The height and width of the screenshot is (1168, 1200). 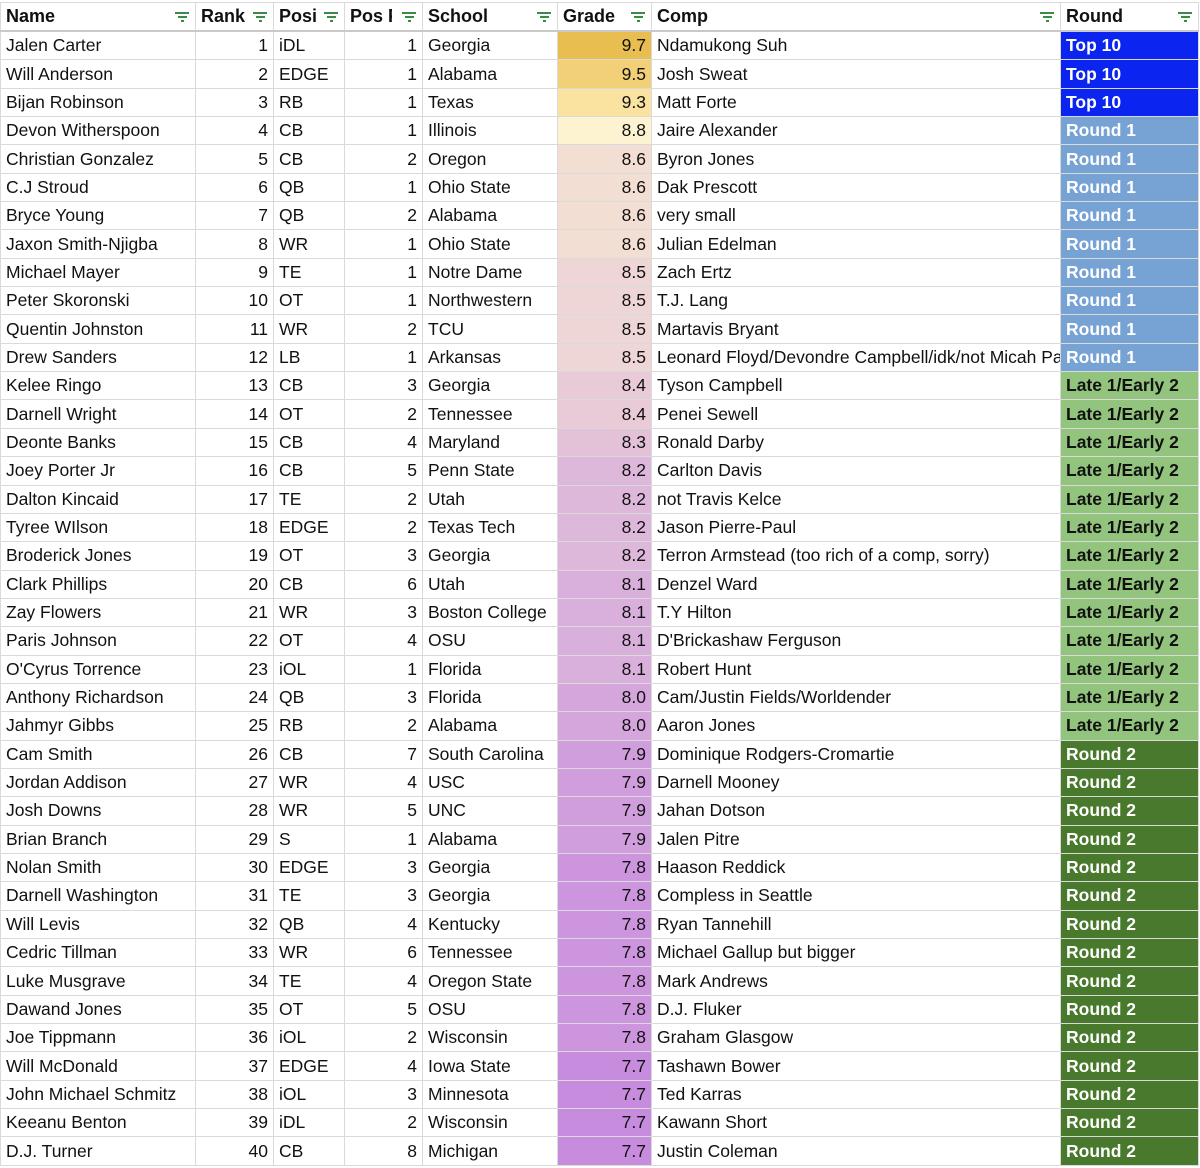 What do you see at coordinates (98, 414) in the screenshot?
I see `cell-name: Darnell Wright` at bounding box center [98, 414].